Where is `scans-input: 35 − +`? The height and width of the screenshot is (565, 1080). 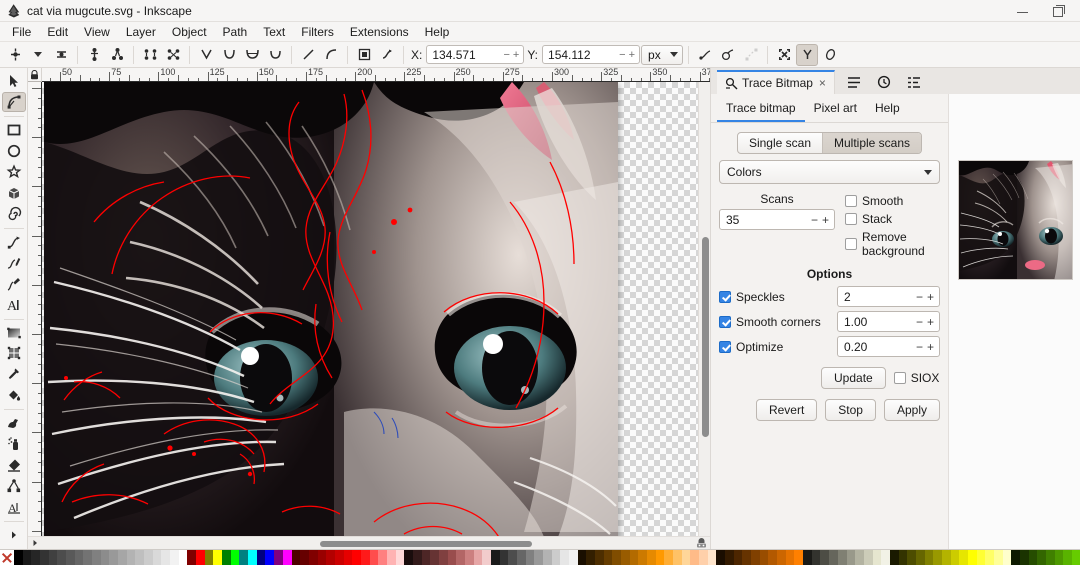 scans-input: 35 − + is located at coordinates (777, 219).